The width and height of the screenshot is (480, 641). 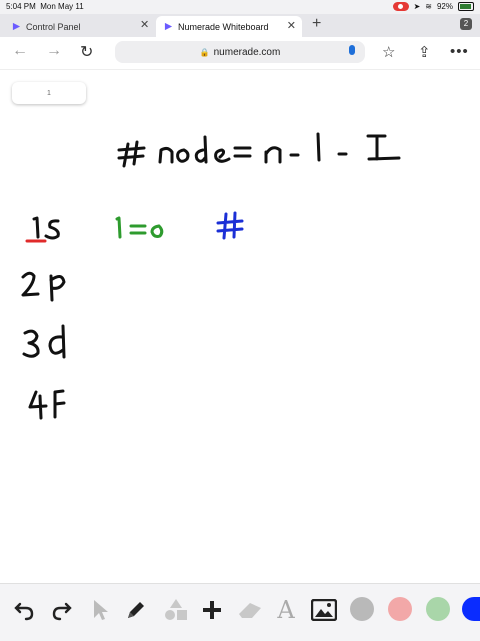 What do you see at coordinates (400, 609) in the screenshot?
I see `color-swatch-pink` at bounding box center [400, 609].